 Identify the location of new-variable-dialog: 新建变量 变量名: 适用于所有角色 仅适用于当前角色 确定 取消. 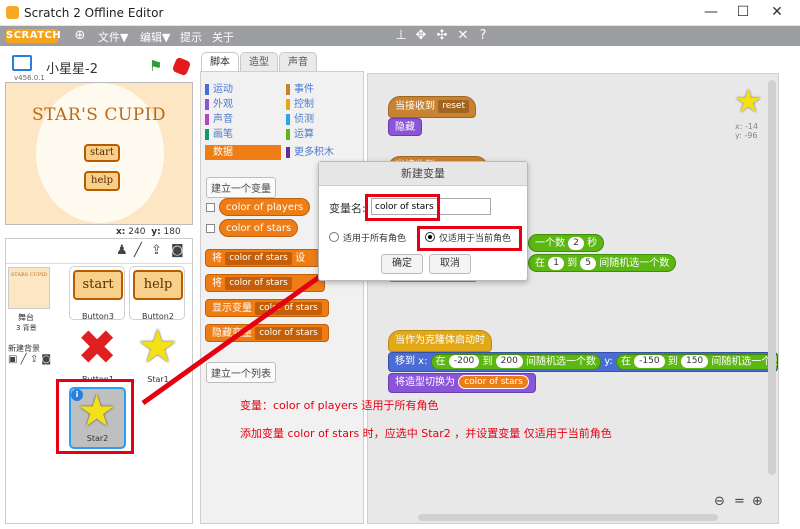
(423, 221).